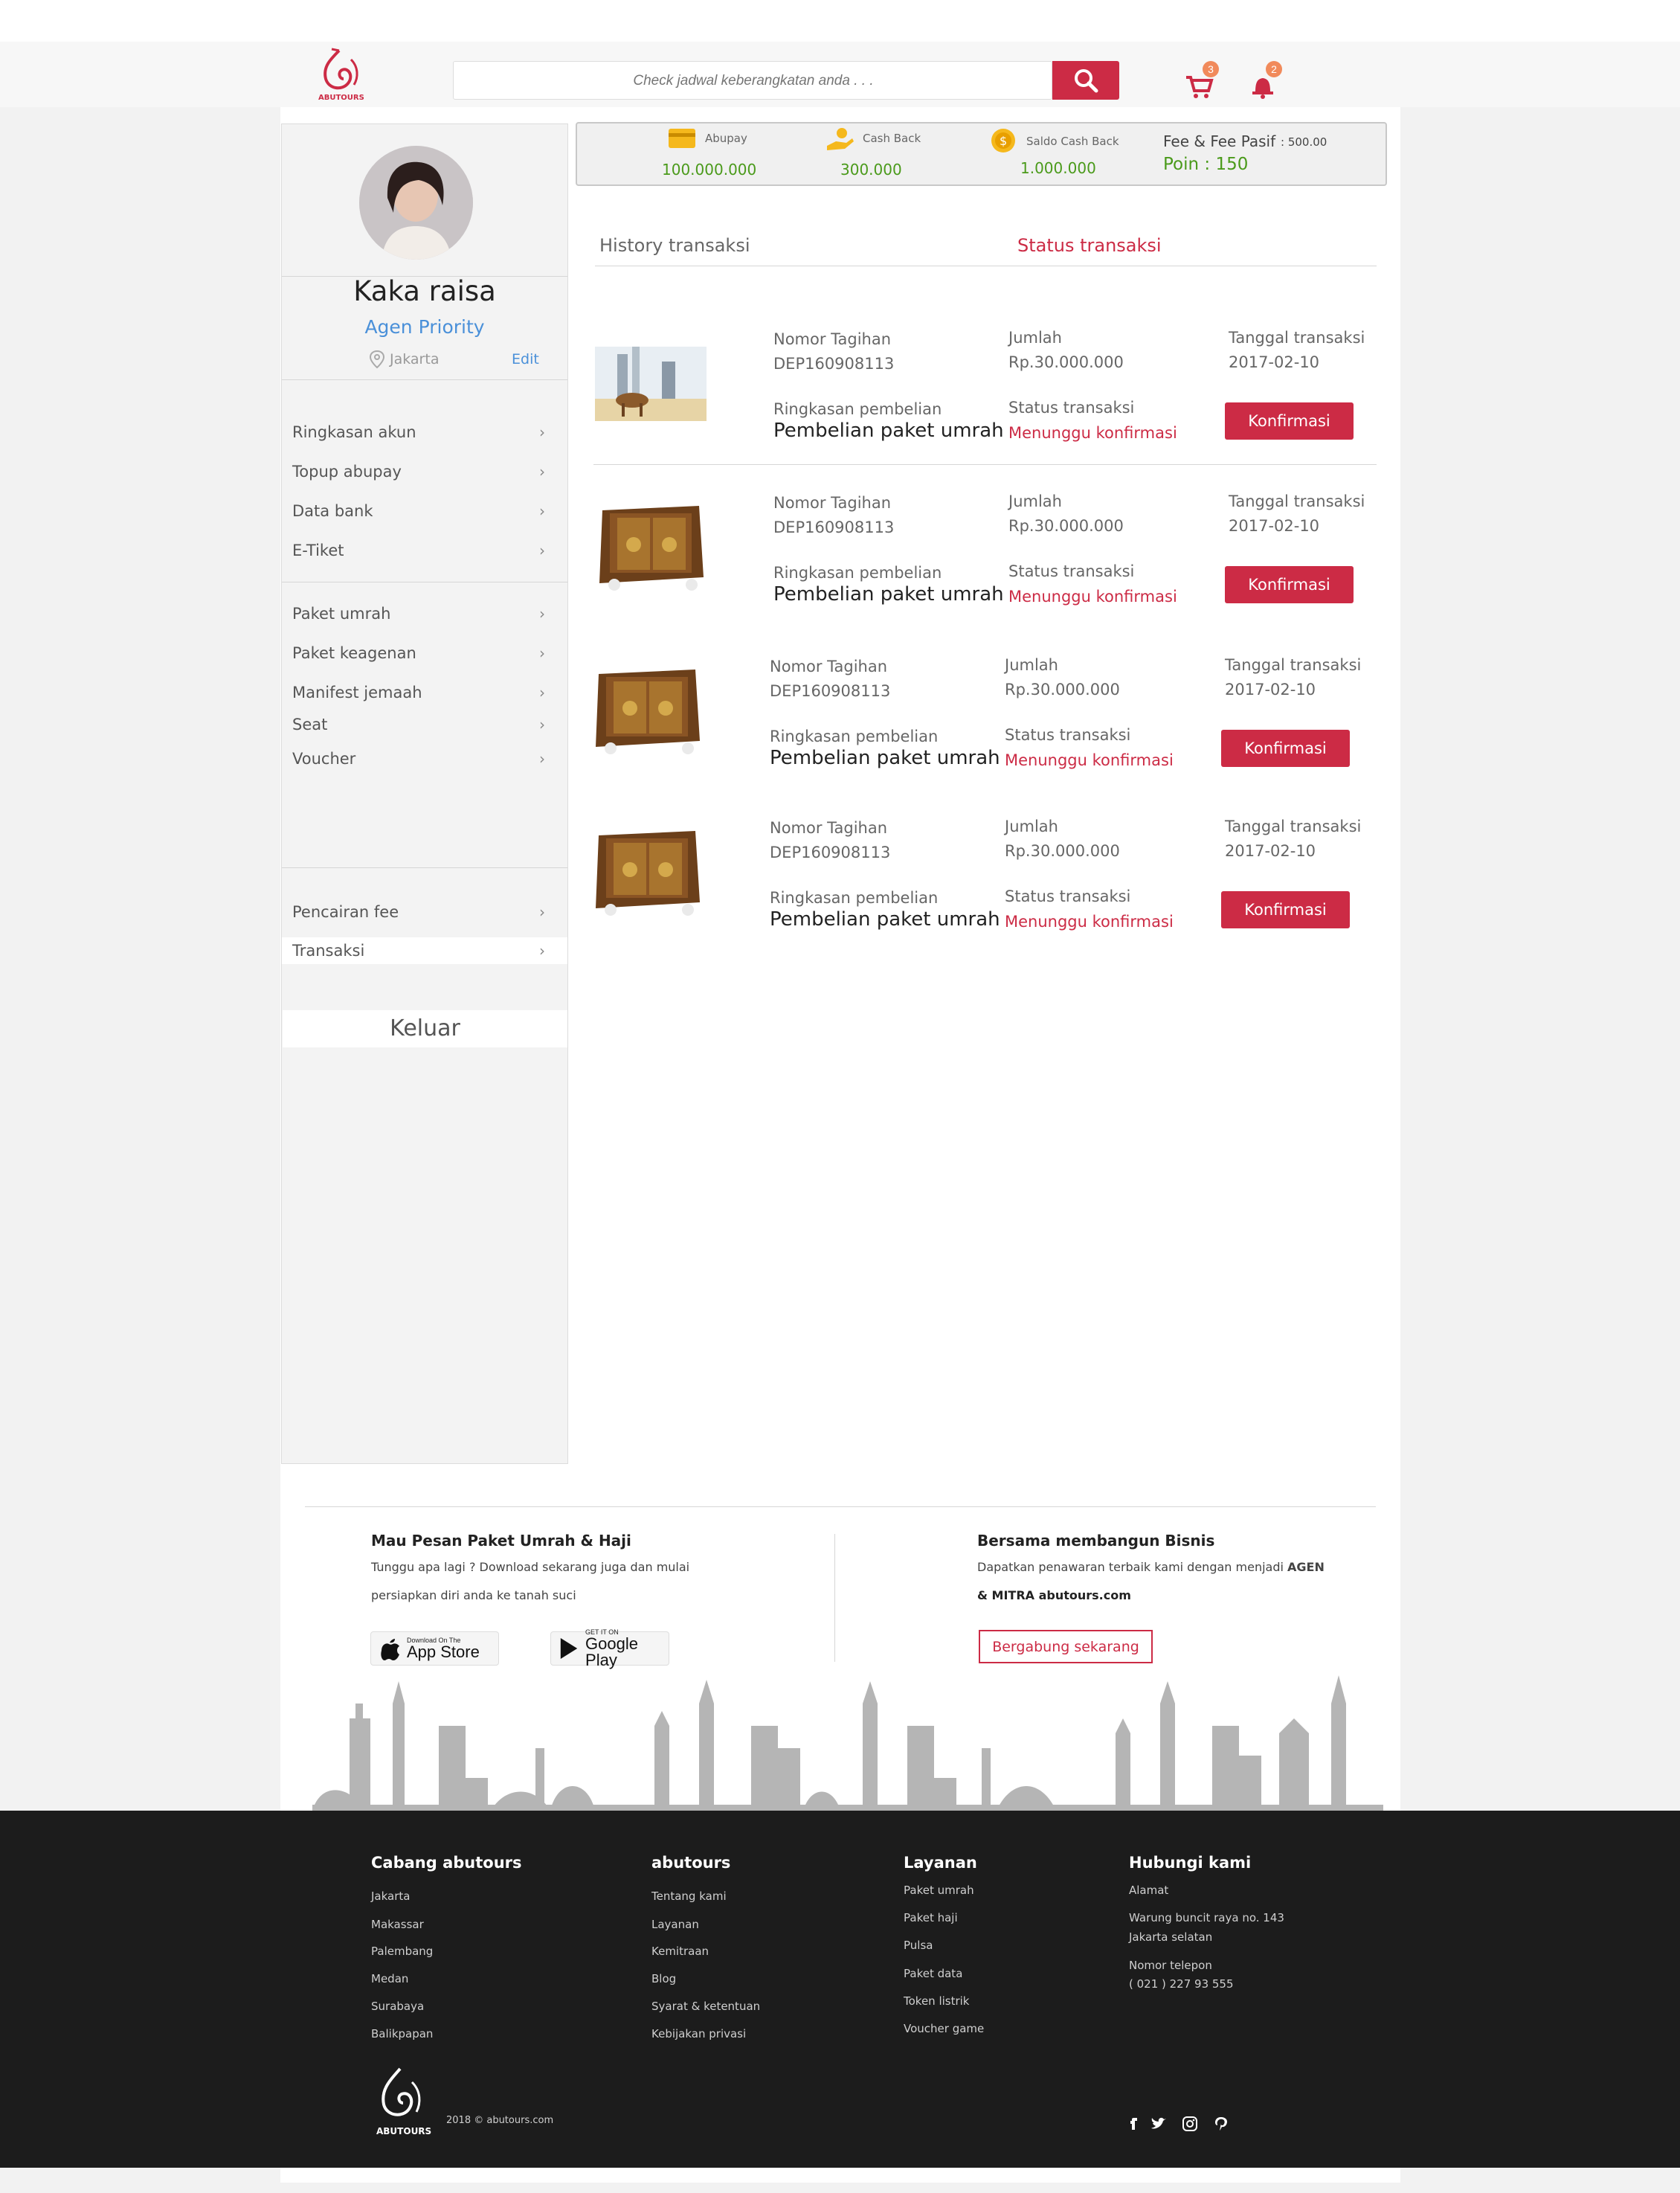 This screenshot has height=2193, width=1680. Describe the element at coordinates (1159, 2124) in the screenshot. I see `twitter-icon` at that location.